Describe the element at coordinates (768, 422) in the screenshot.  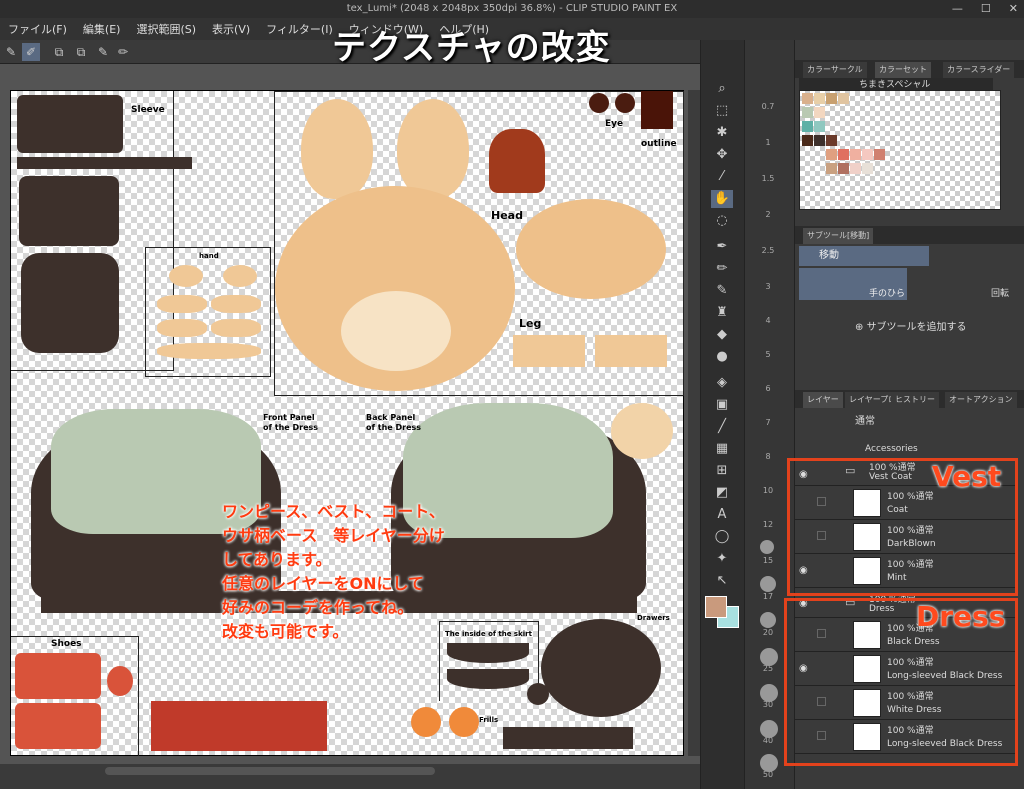
I see `brush-size: 7` at that location.